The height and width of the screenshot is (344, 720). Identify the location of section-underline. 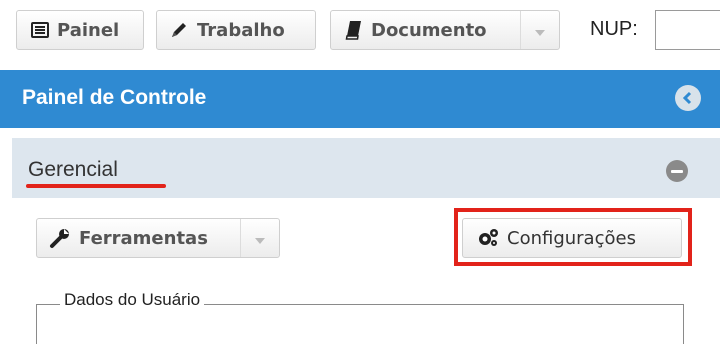
(96, 186).